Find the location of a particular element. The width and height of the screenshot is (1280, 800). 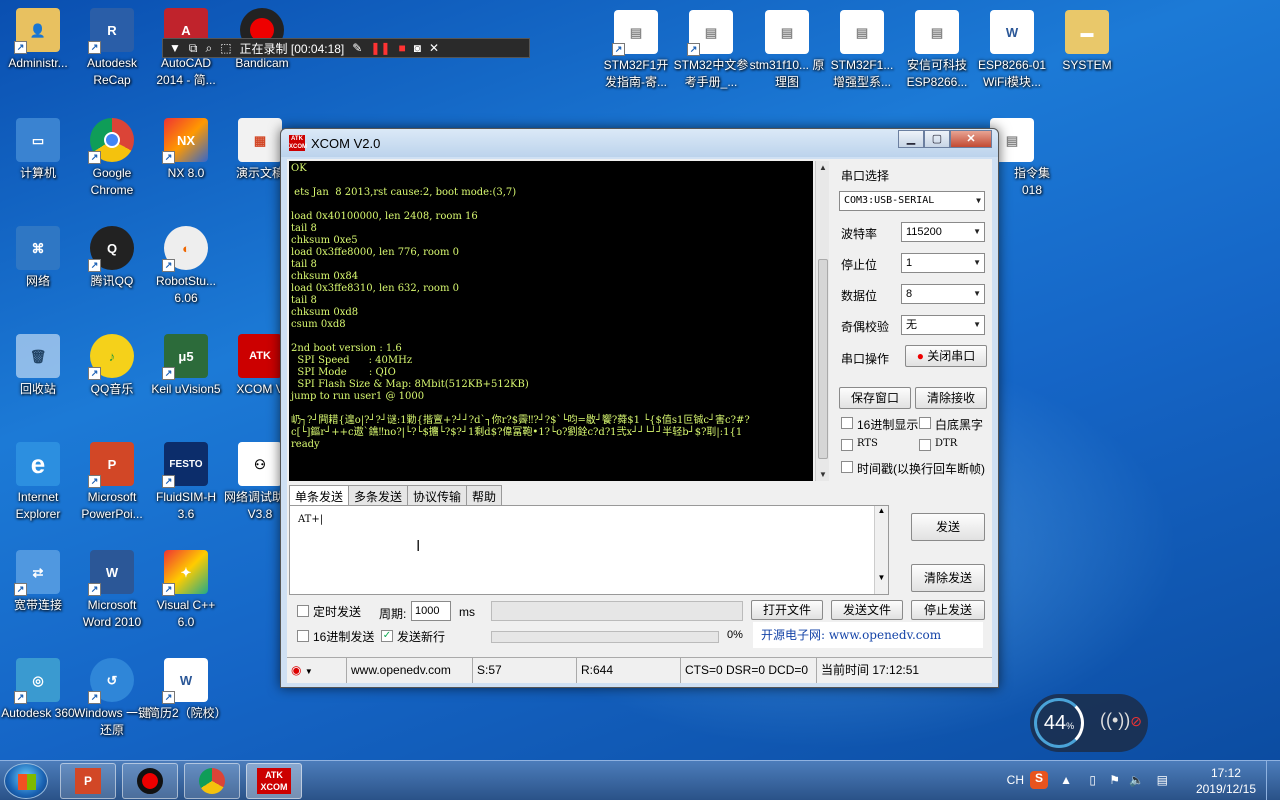

desktop-icon-broadband: ⇄ ↗ 宽带连接 is located at coordinates (38, 579).